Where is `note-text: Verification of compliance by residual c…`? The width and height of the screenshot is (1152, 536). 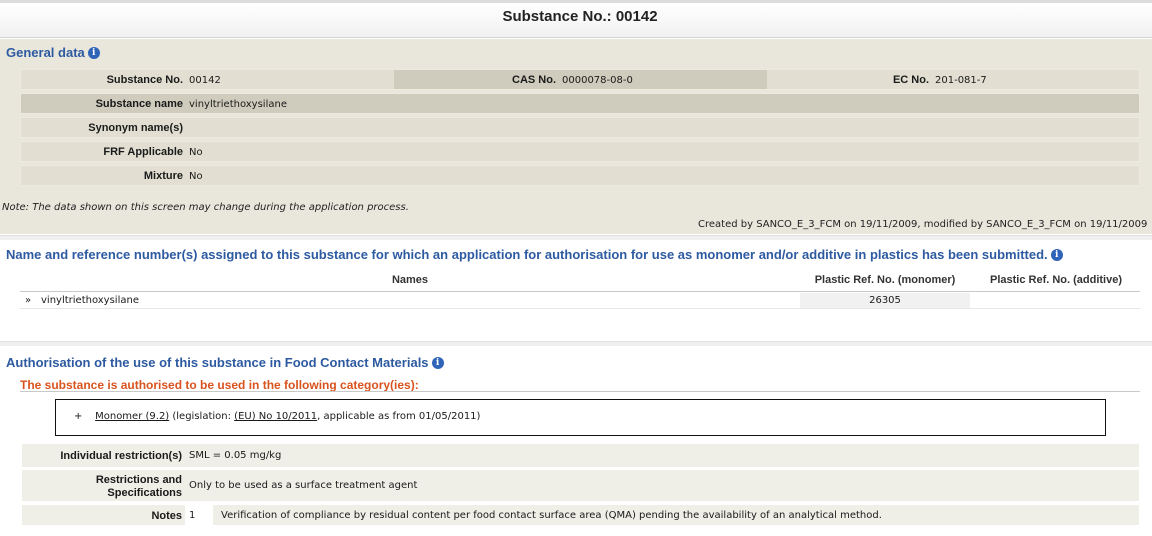 note-text: Verification of compliance by residual c… is located at coordinates (551, 515).